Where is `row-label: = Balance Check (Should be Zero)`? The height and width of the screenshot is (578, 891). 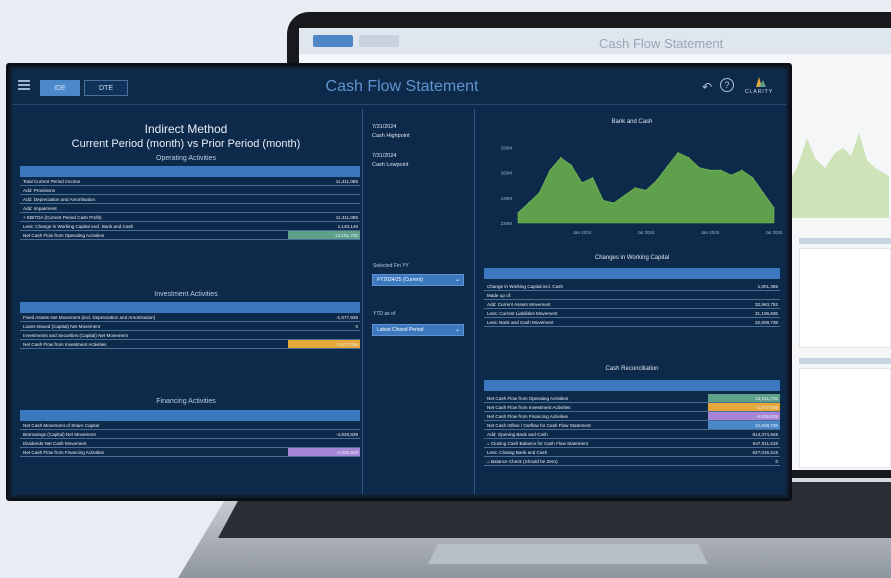
row-label: = Balance Check (Should be Zero) is located at coordinates (522, 461).